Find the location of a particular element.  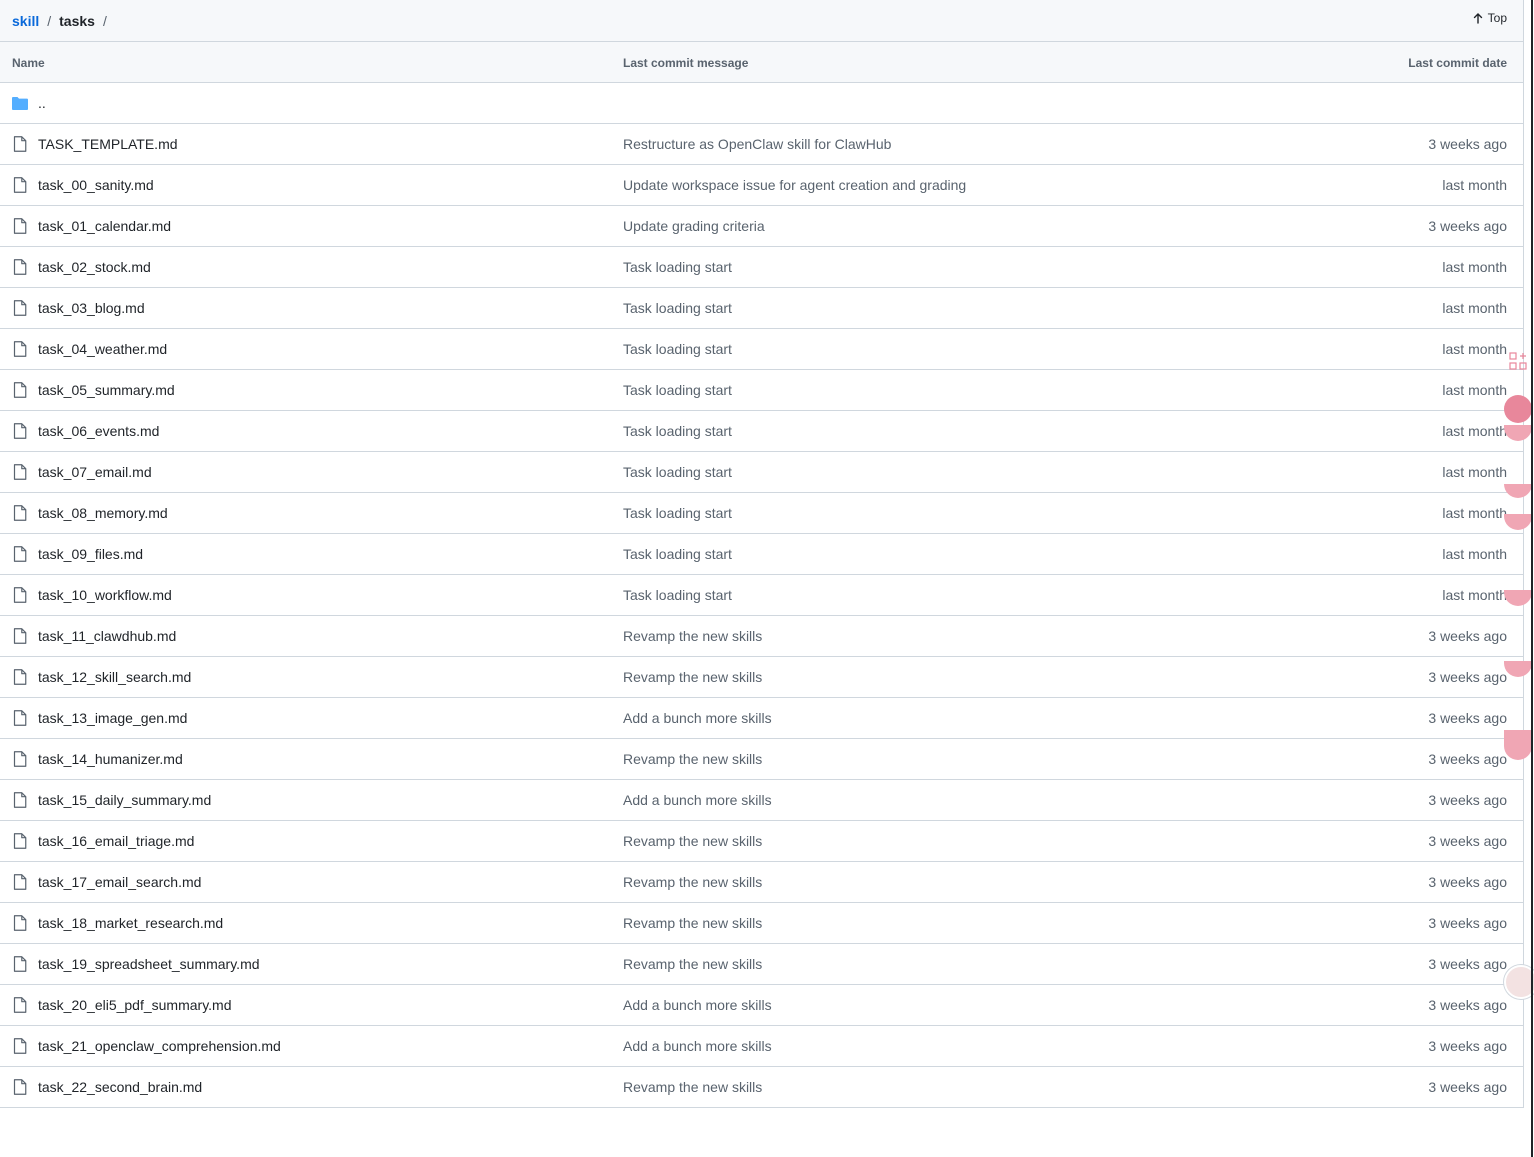

file-name-link: task_22_second_brain.md is located at coordinates (120, 1087).